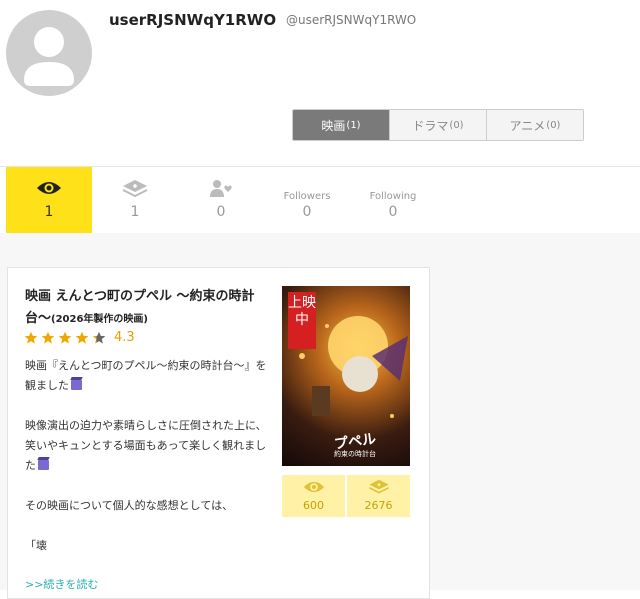 Image resolution: width=640 pixels, height=599 pixels. Describe the element at coordinates (346, 376) in the screenshot. I see `movie-poster: 上映中 プペル 約束の時計台` at that location.